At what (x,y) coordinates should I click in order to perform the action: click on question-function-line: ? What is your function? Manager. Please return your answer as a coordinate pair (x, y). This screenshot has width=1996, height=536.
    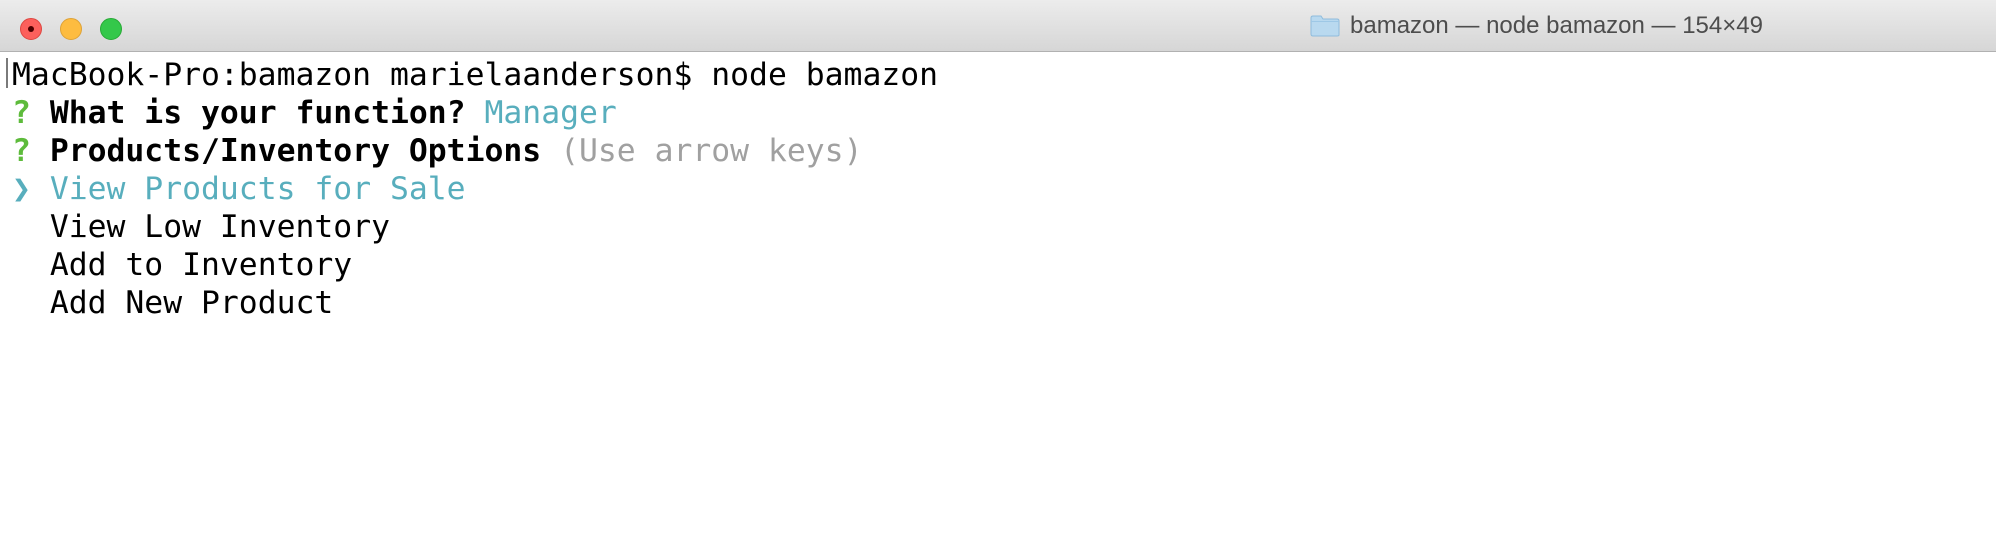
    Looking at the image, I should click on (1004, 113).